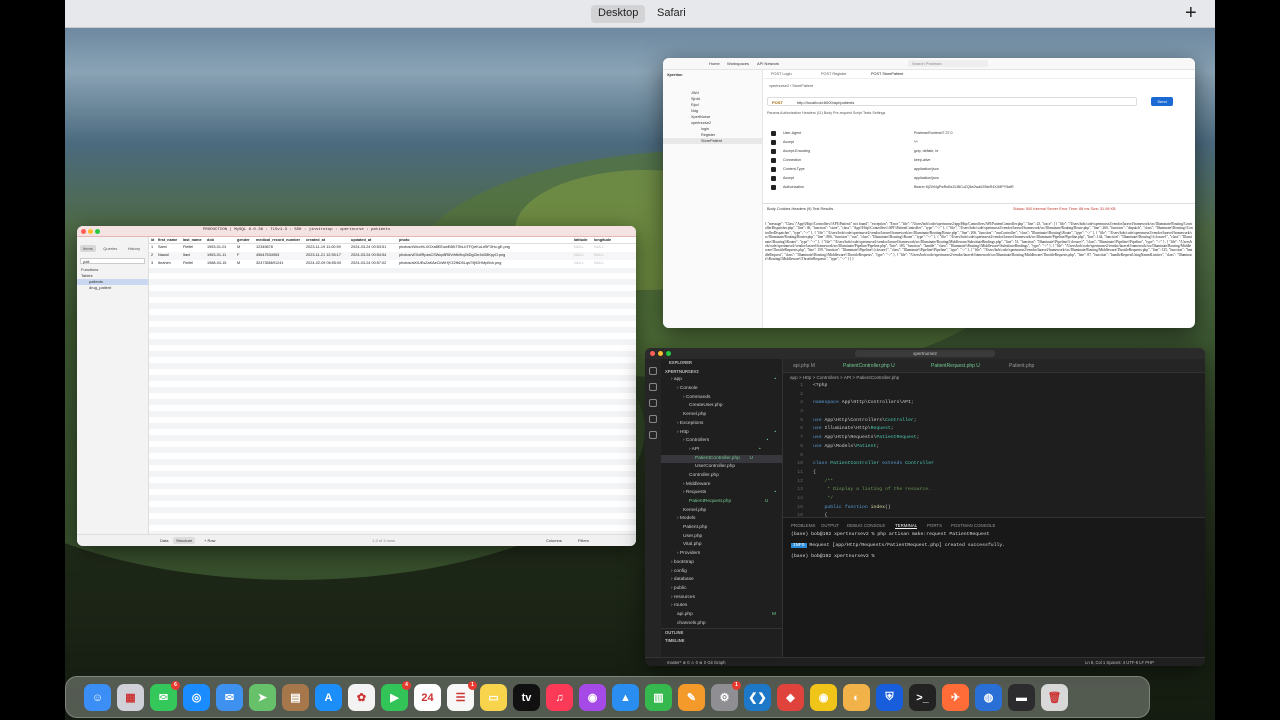  Describe the element at coordinates (168, 264) in the screenshot. I see `table-cell: Ibrahim` at that location.